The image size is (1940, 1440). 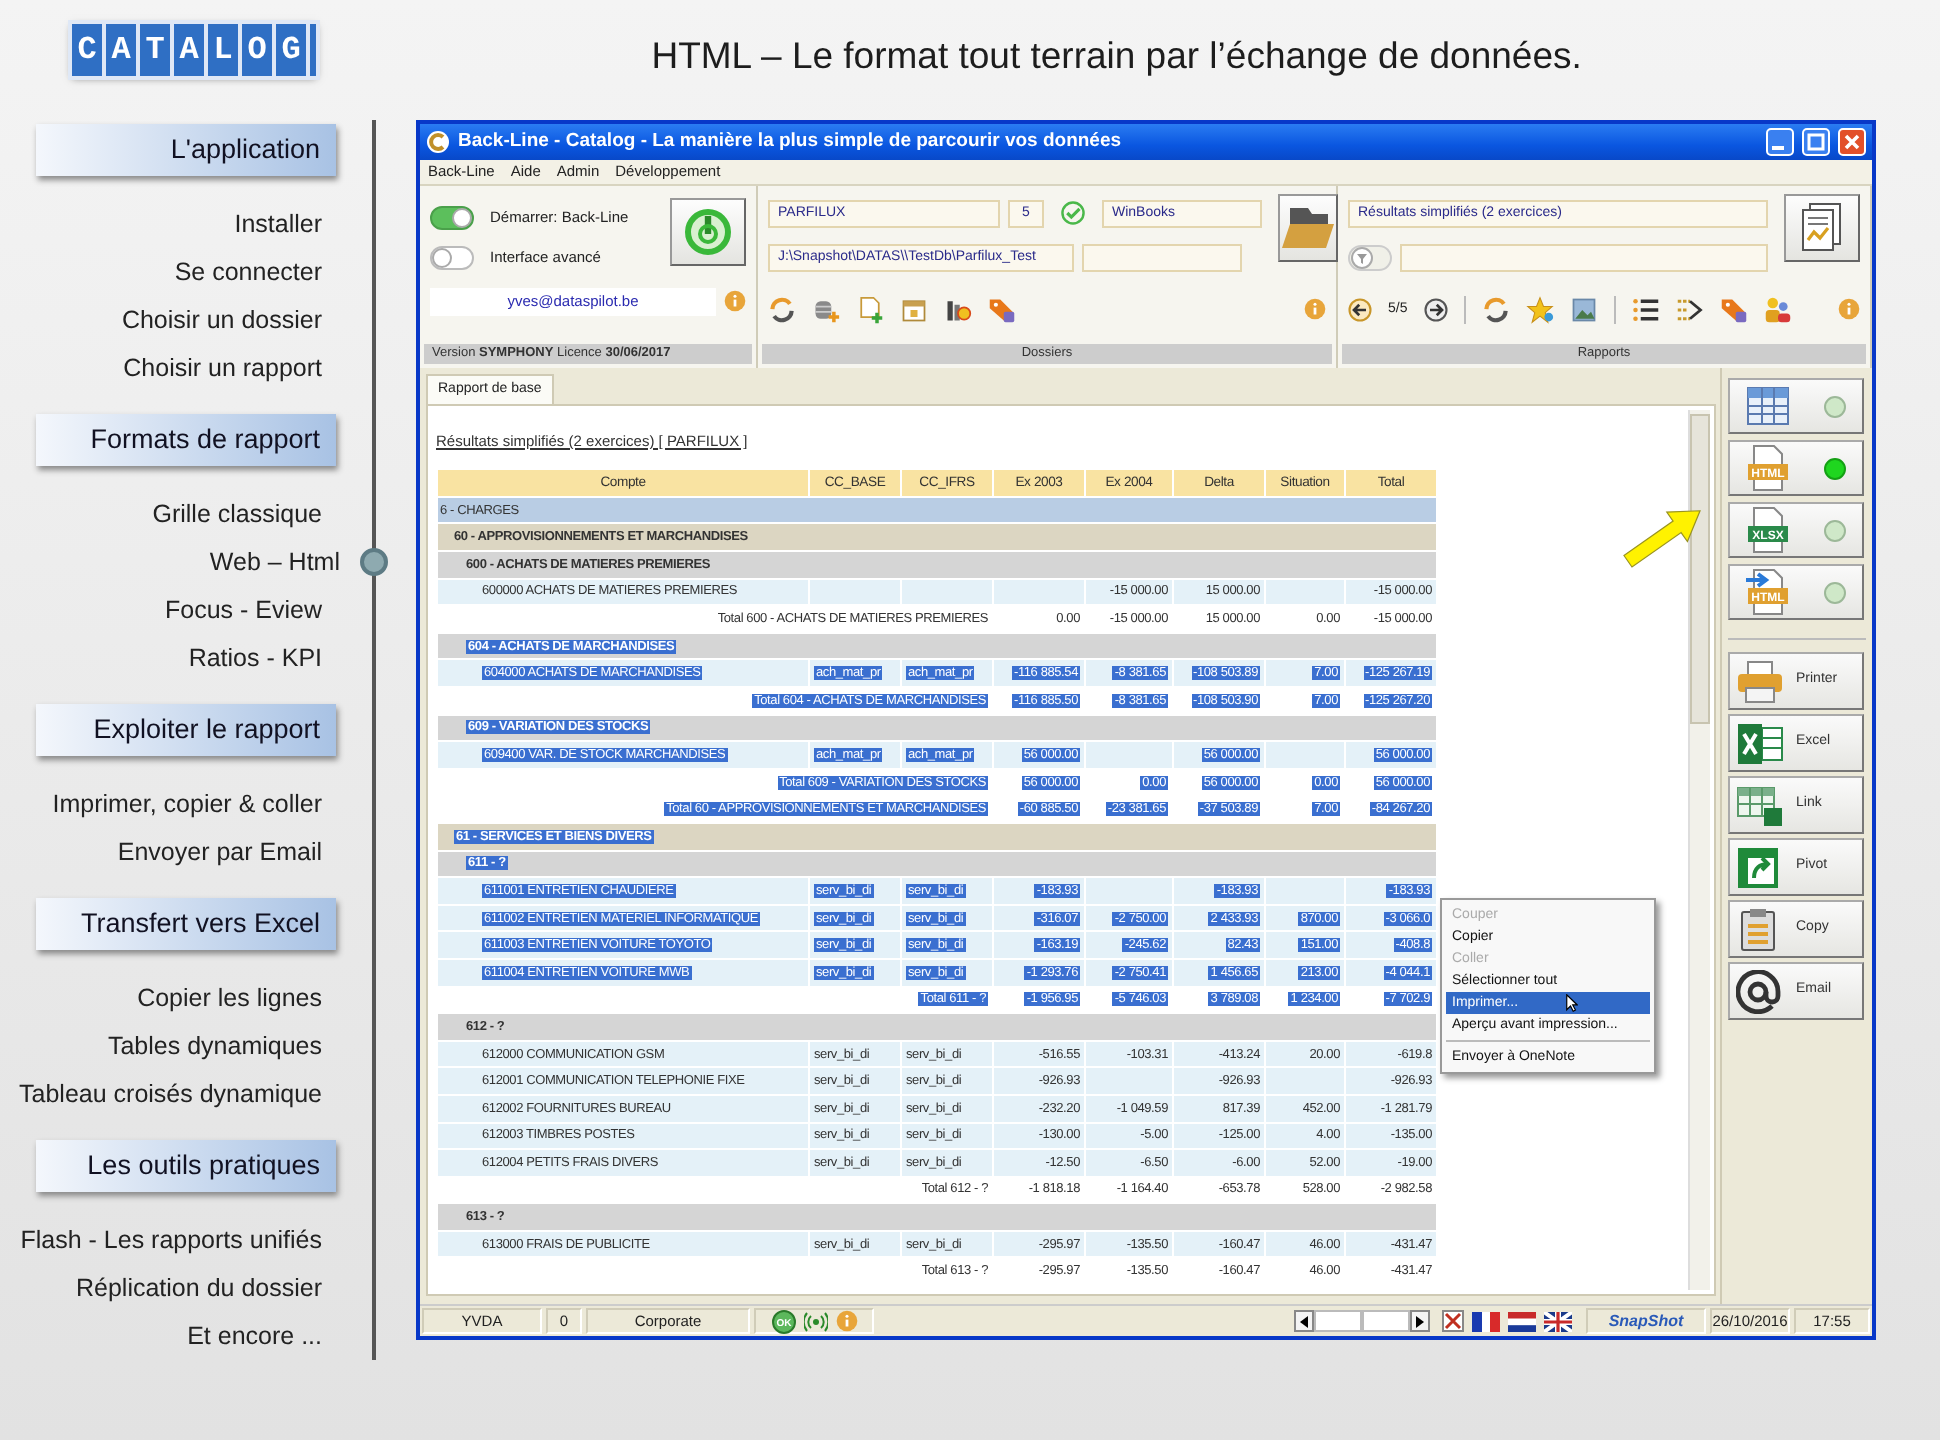 I want to click on image-icon, so click(x=1583, y=309).